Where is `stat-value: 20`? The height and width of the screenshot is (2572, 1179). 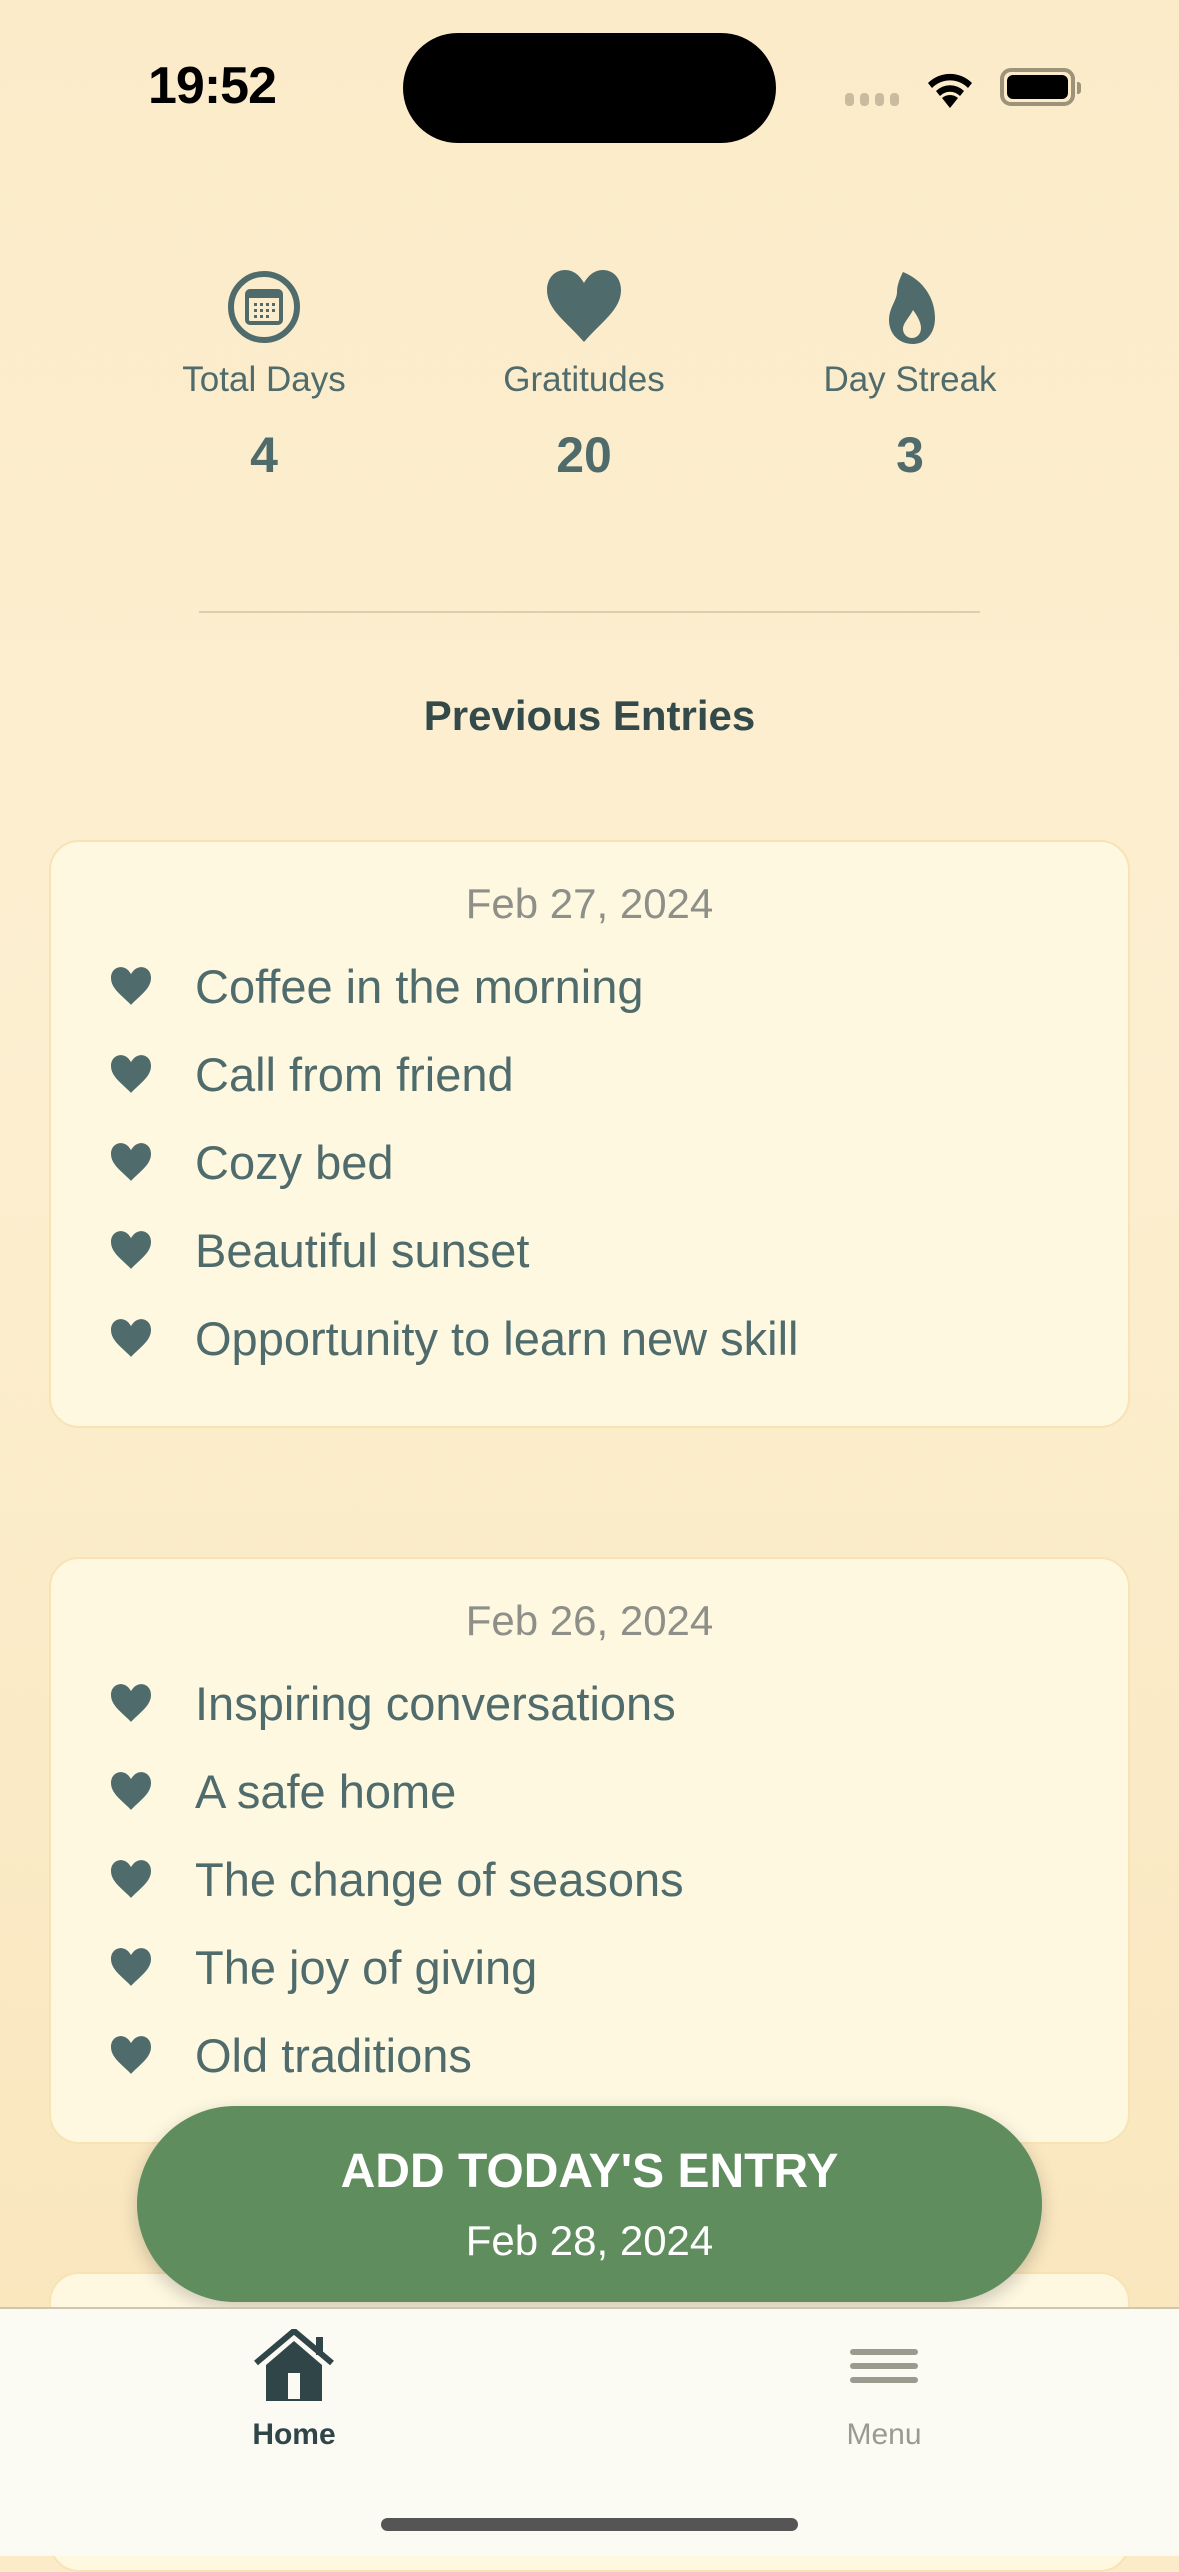 stat-value: 20 is located at coordinates (584, 455).